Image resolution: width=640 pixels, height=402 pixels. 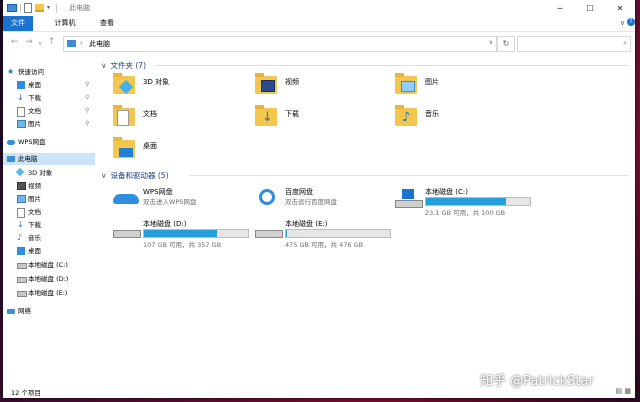 I want to click on properties-icon, so click(x=28, y=8).